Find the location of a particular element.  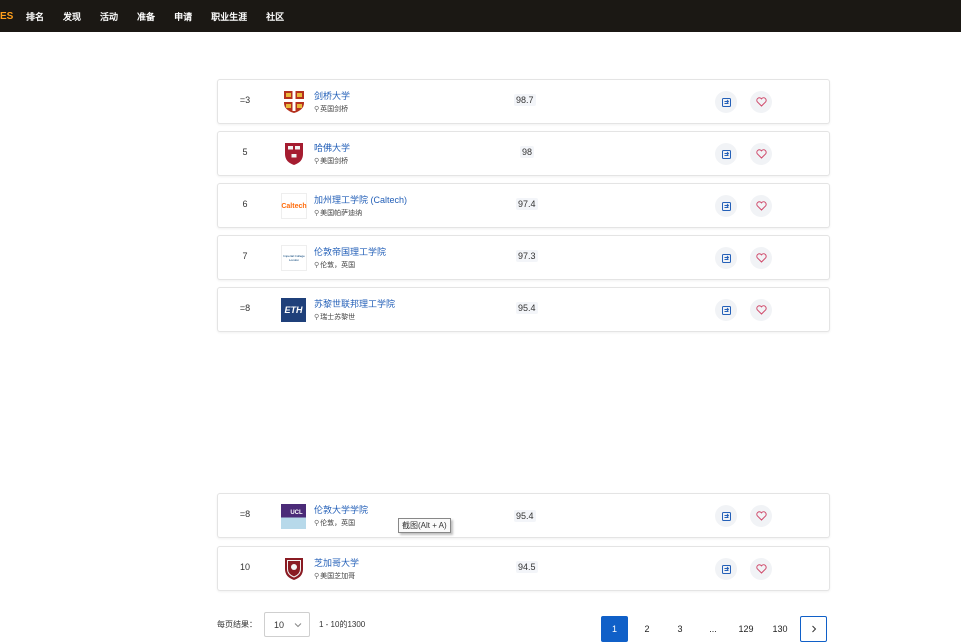

brand-logo-text: ES is located at coordinates (10, 16).